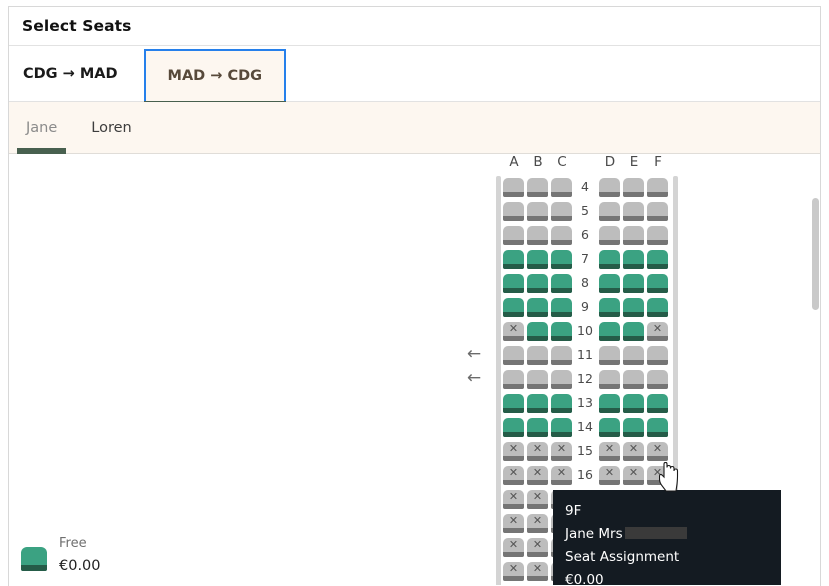  I want to click on seat-8C, so click(561, 283).